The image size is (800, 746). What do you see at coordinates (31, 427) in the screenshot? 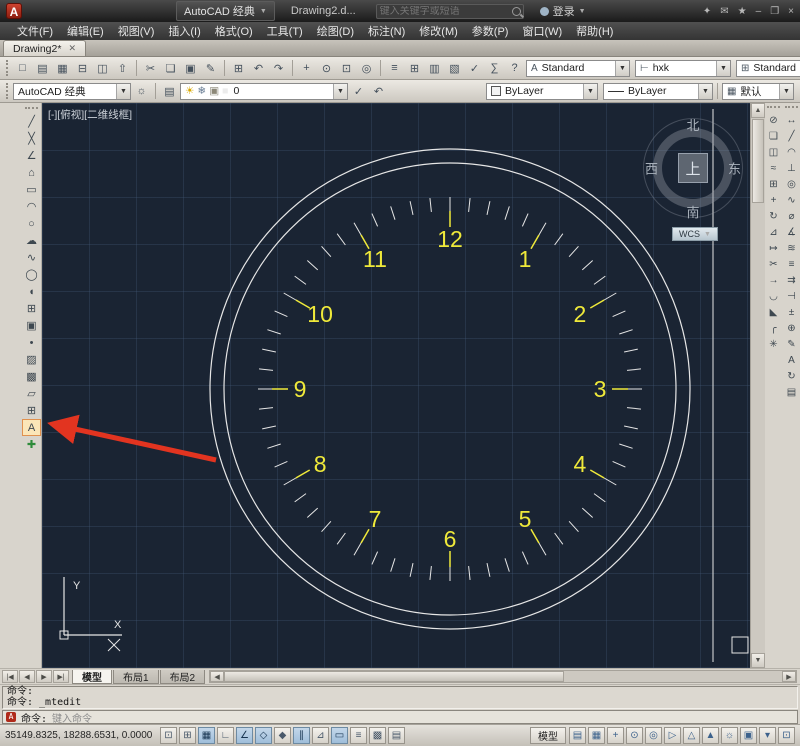
I see `mtext-icon: A` at bounding box center [31, 427].